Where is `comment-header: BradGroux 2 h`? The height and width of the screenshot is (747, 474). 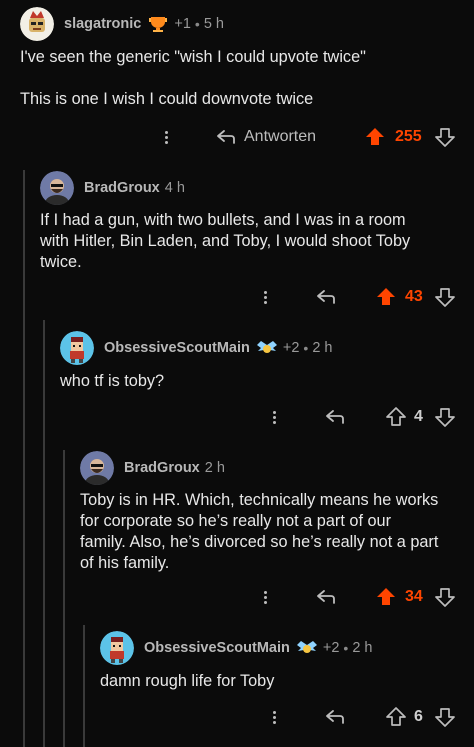 comment-header: BradGroux 2 h is located at coordinates (152, 468).